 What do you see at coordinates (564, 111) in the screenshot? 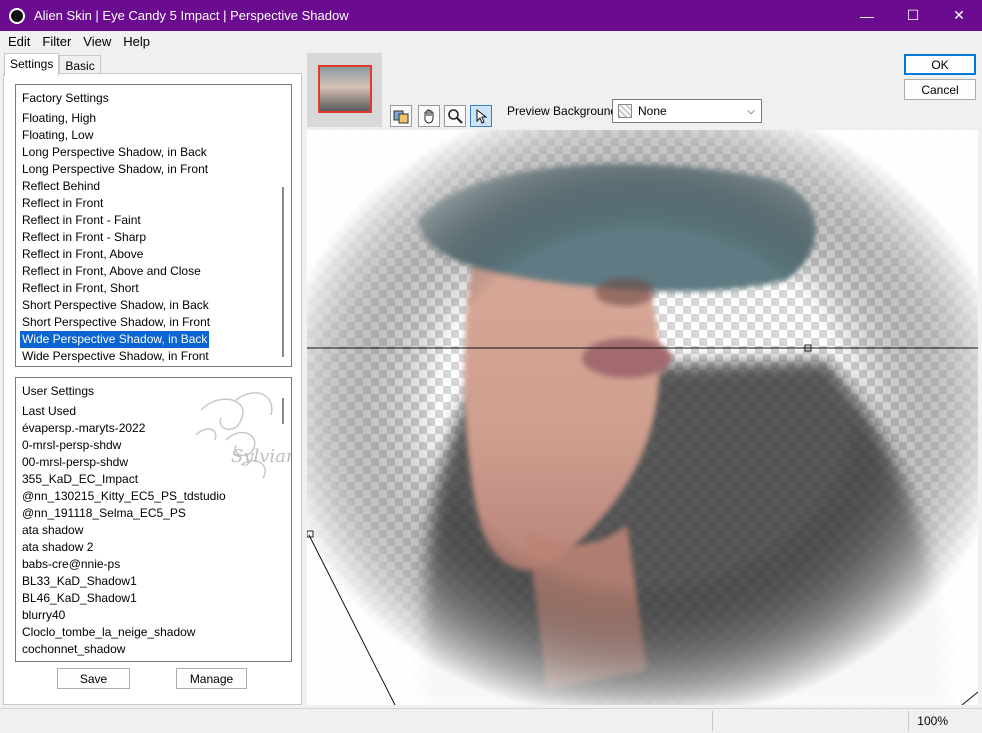
I see `preview-background-label: Preview Background:` at bounding box center [564, 111].